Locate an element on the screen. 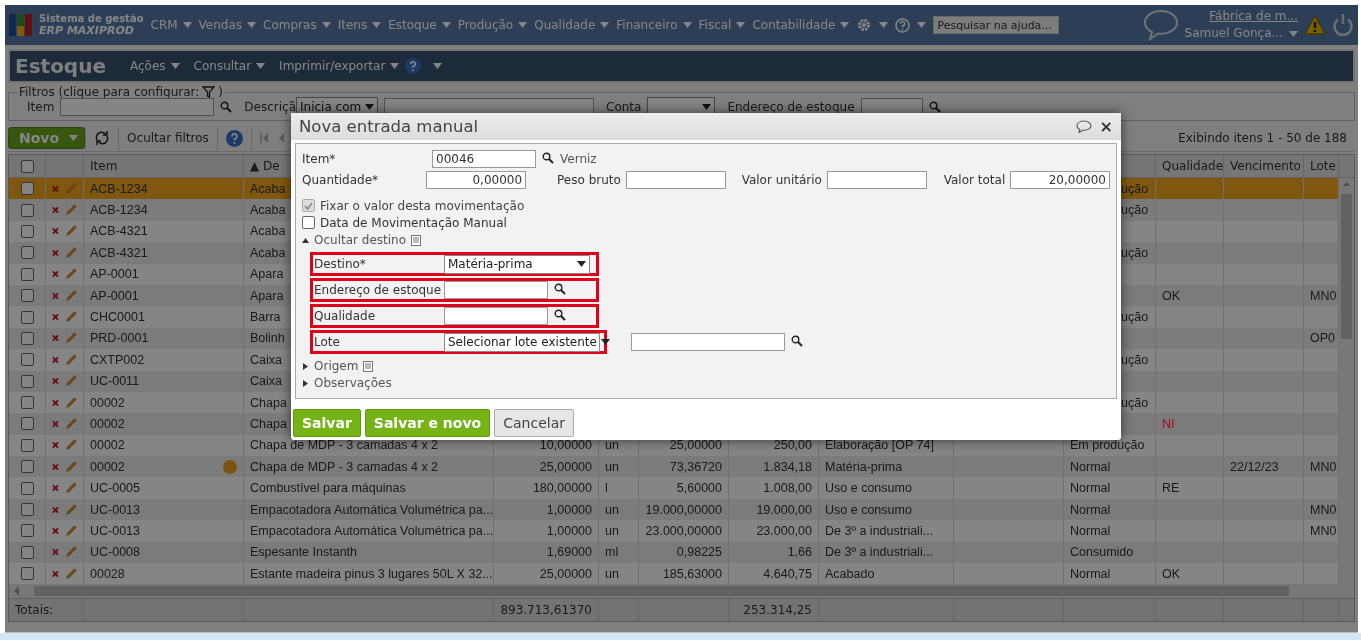 Image resolution: width=1361 pixels, height=640 pixels. warning-icon is located at coordinates (1315, 25).